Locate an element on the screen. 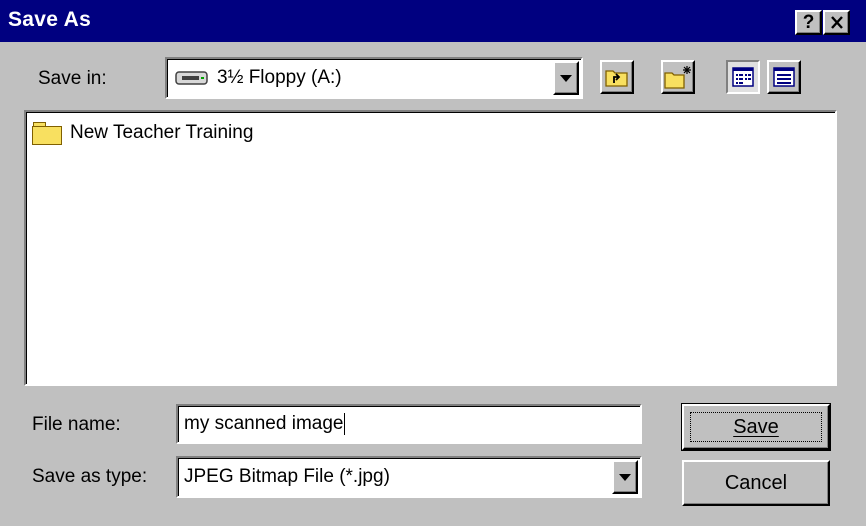 Image resolution: width=866 pixels, height=526 pixels. save-as-type-value: JPEG Bitmap File (*.jpg) is located at coordinates (287, 476).